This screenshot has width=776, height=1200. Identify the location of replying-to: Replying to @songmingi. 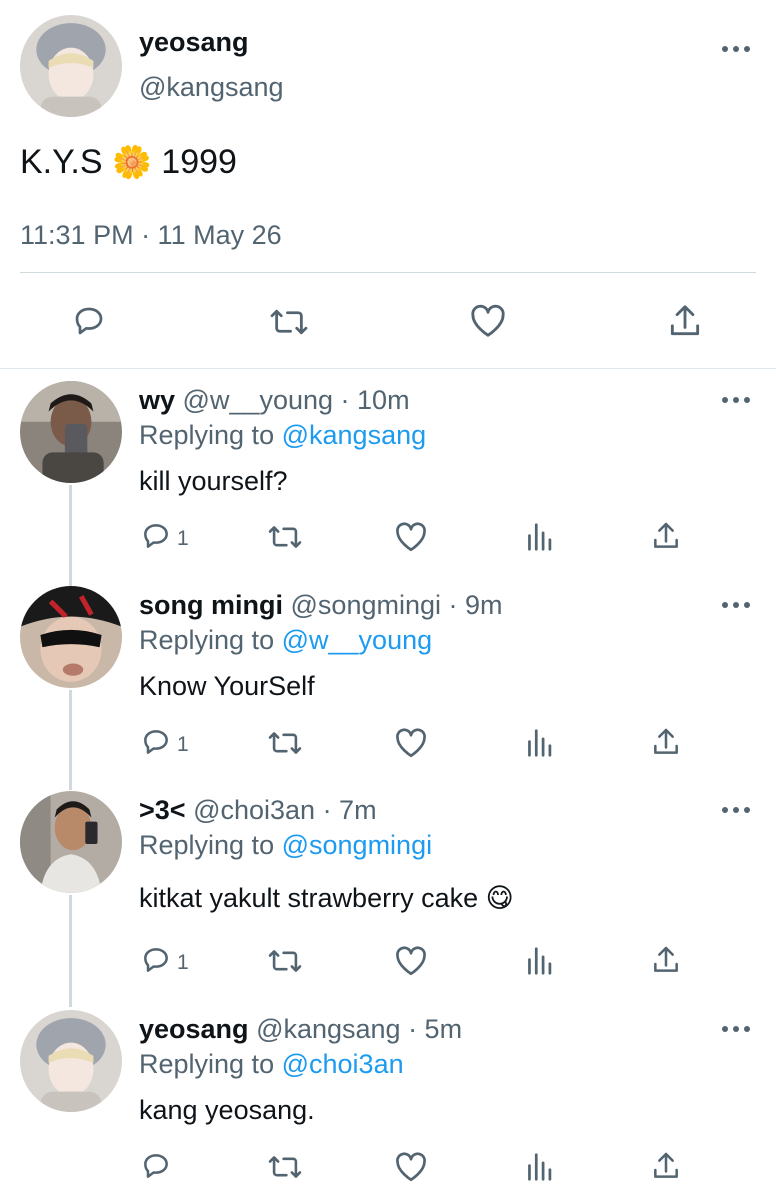
(285, 845).